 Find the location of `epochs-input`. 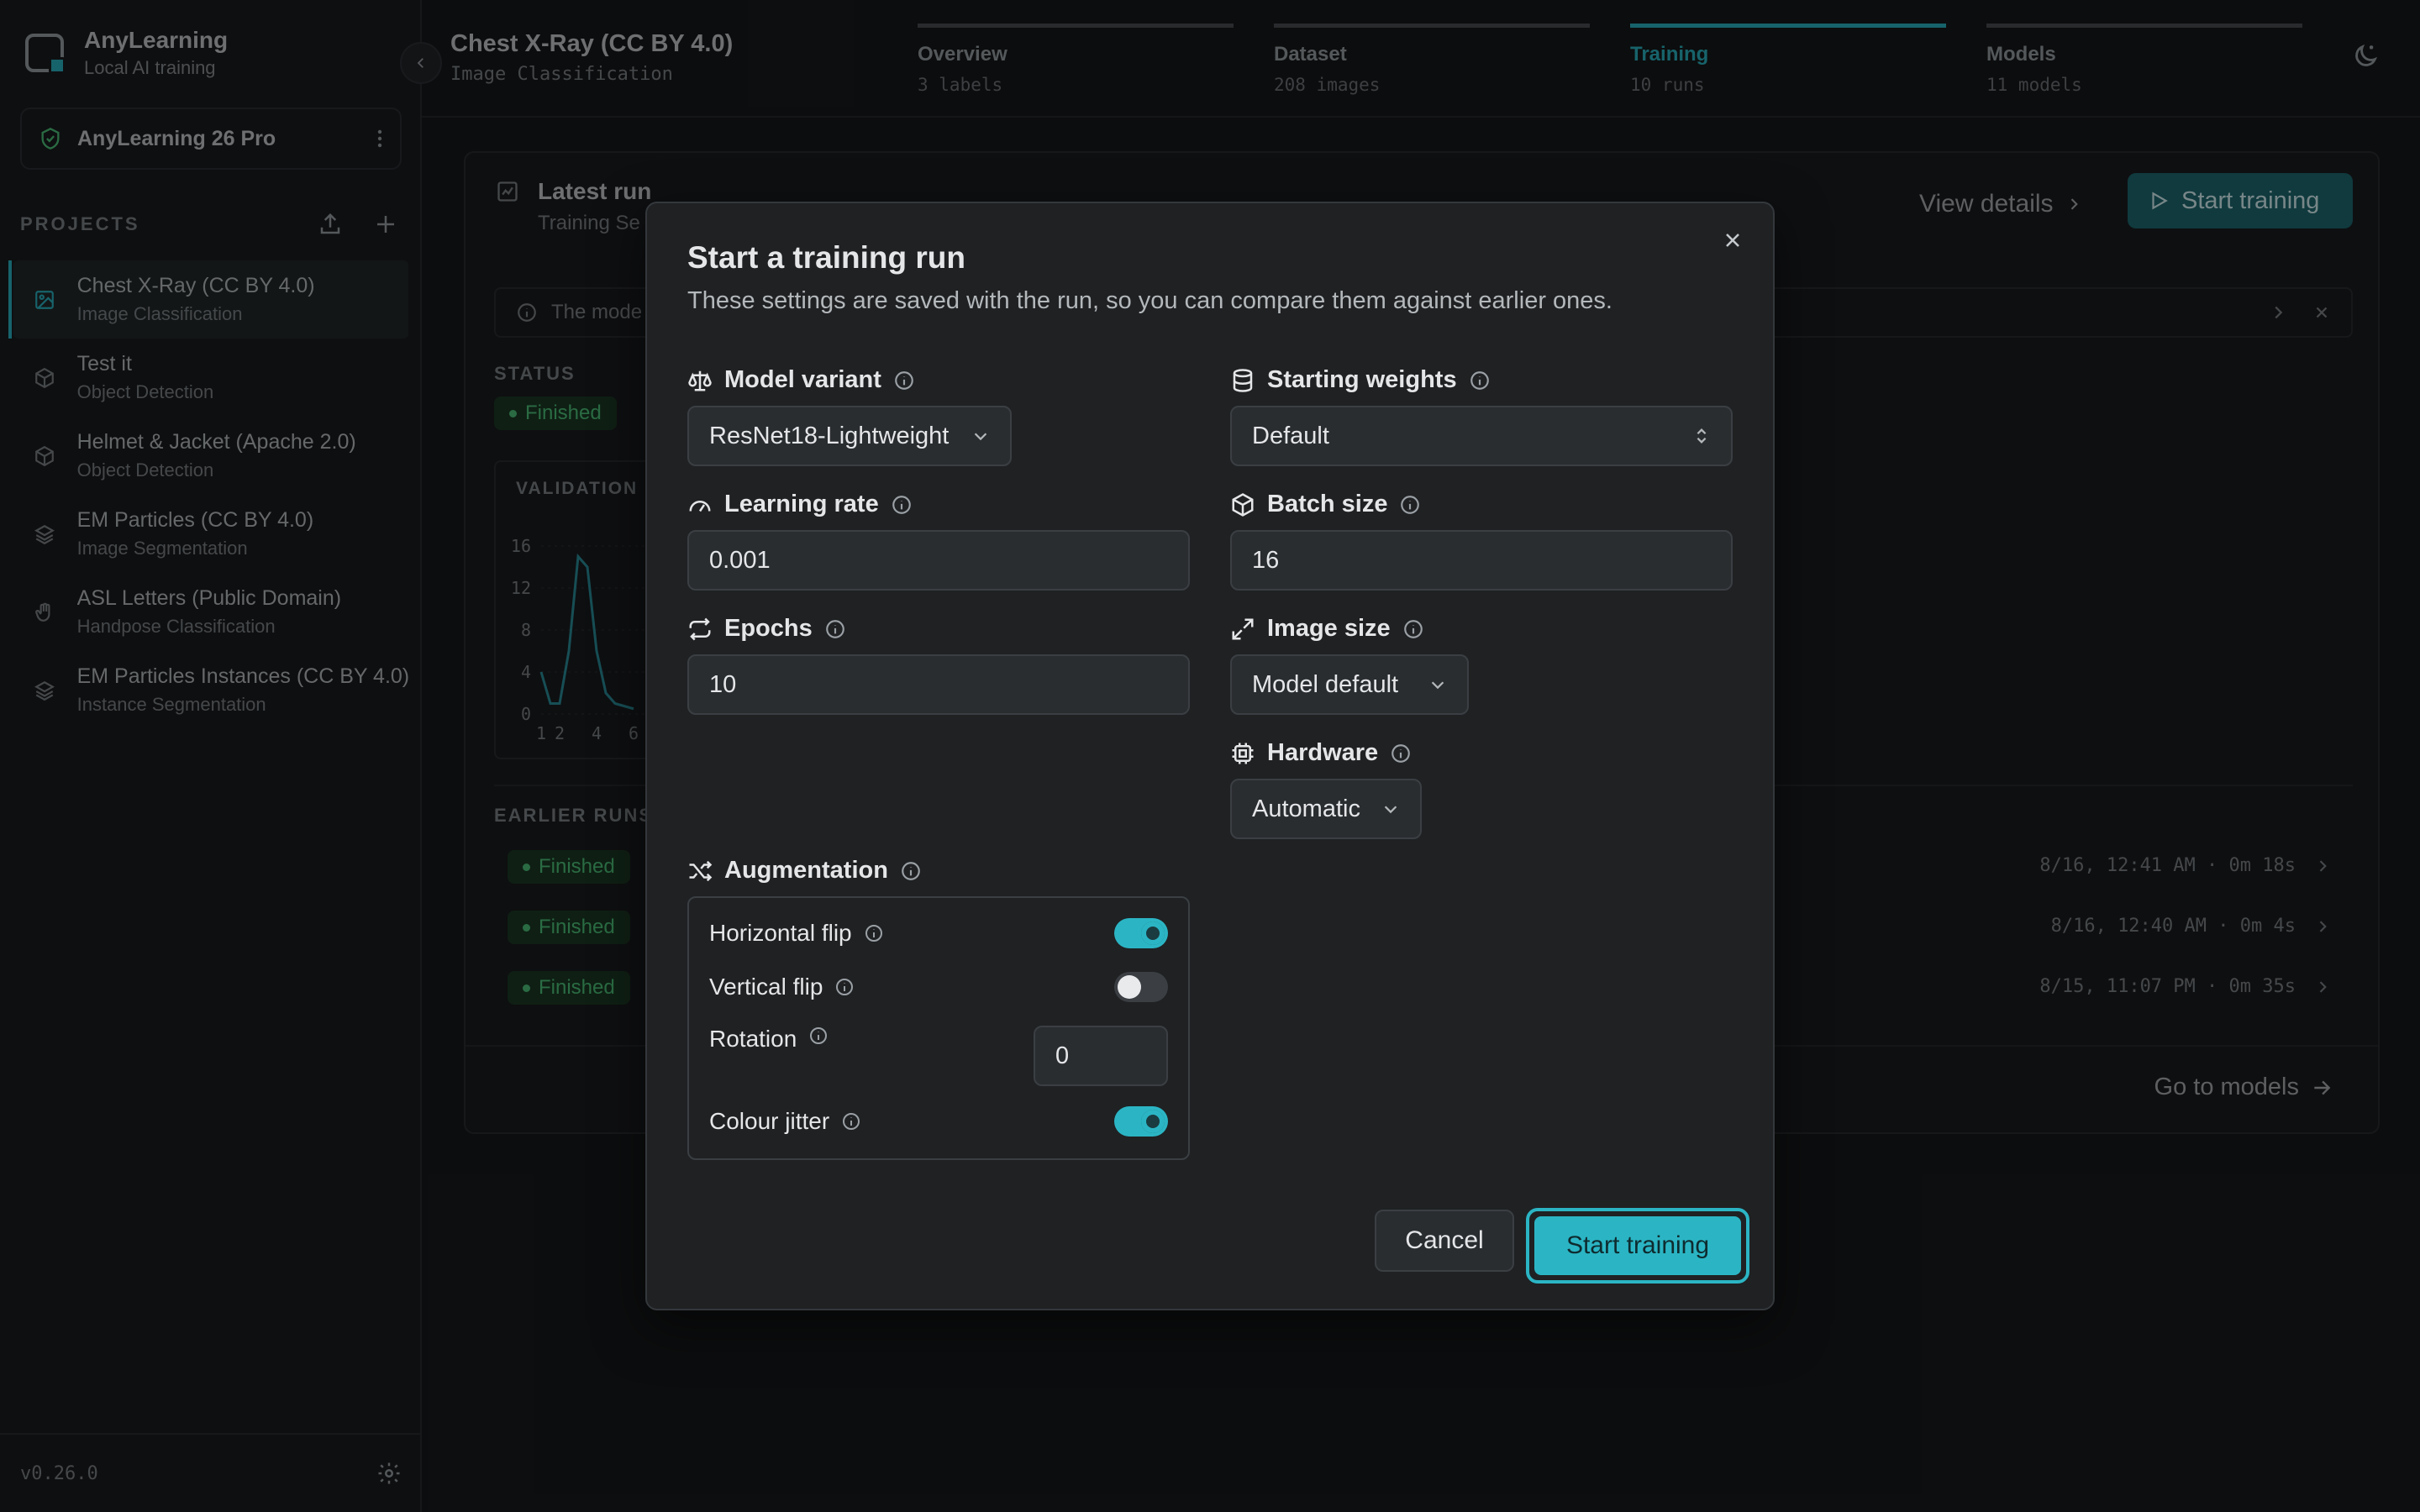

epochs-input is located at coordinates (938, 684).